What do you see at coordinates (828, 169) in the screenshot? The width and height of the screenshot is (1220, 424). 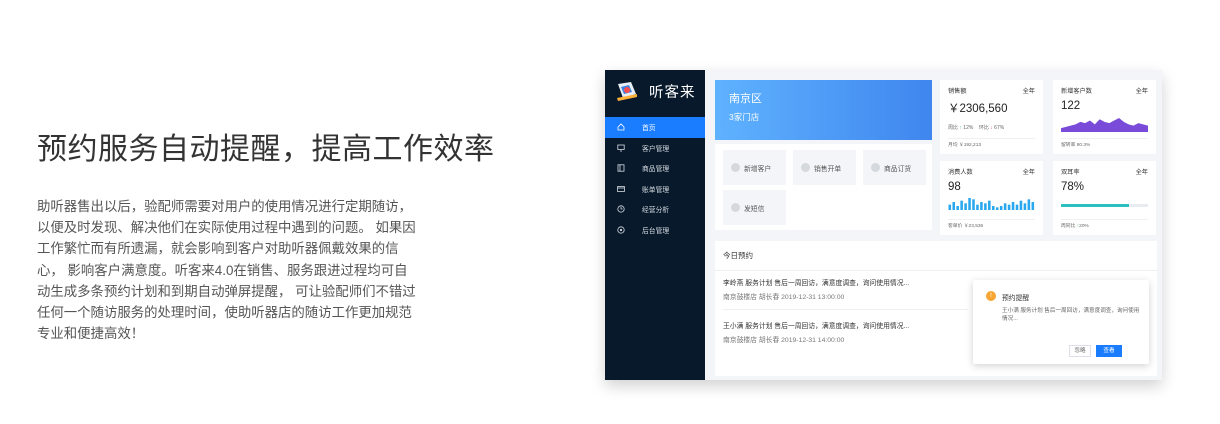 I see `quick-action-label: 销售开单` at bounding box center [828, 169].